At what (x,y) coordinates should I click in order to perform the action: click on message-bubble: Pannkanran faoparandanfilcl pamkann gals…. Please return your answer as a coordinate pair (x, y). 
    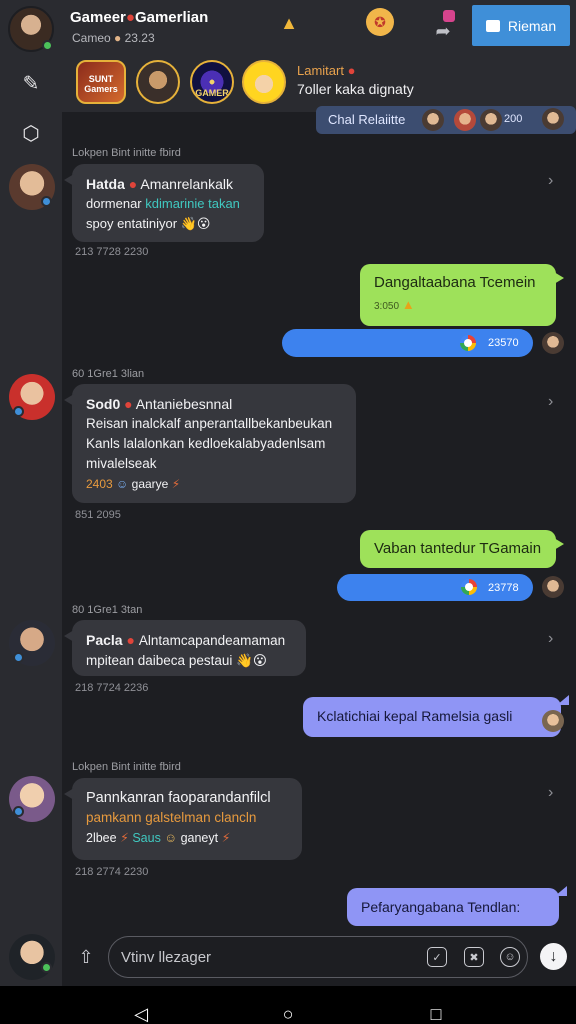
    Looking at the image, I should click on (183, 819).